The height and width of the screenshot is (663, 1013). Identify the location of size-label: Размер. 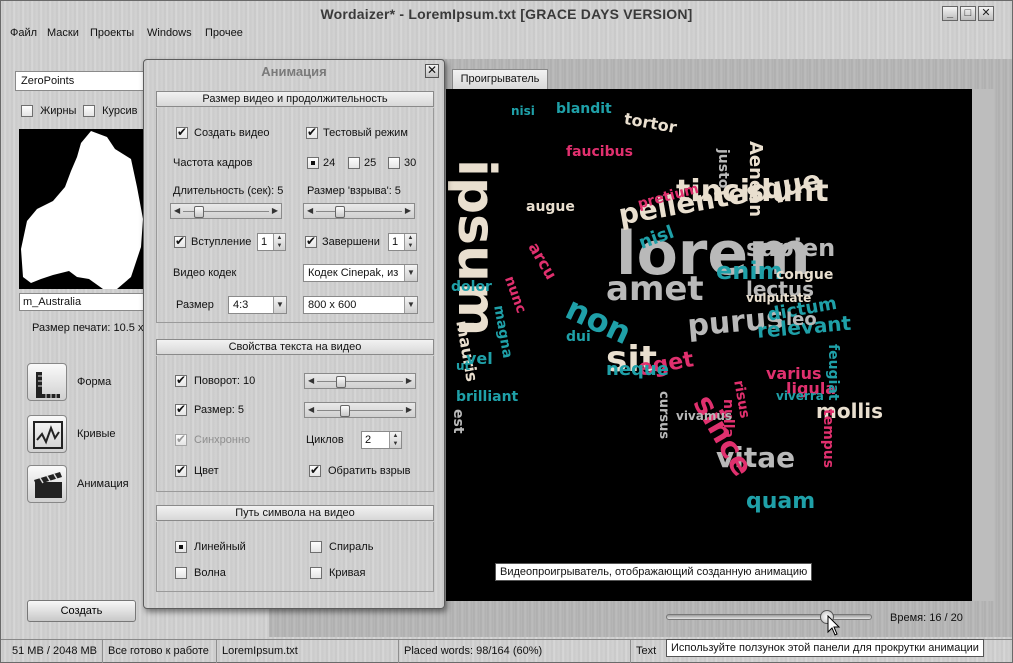
(195, 305).